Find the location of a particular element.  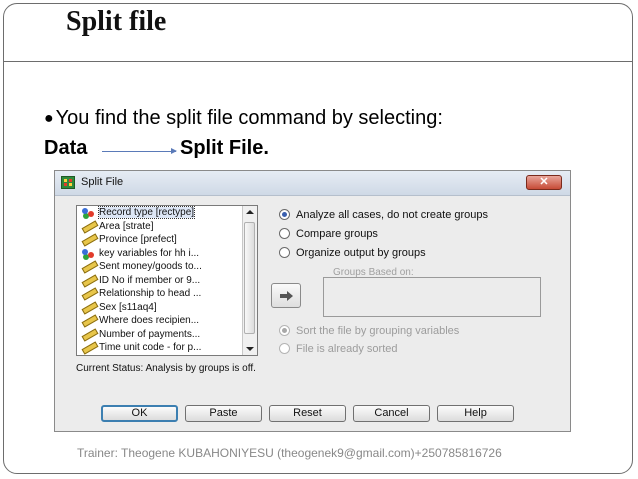

radio-analyze-all: Analyze all cases, do not create groups is located at coordinates (383, 215).